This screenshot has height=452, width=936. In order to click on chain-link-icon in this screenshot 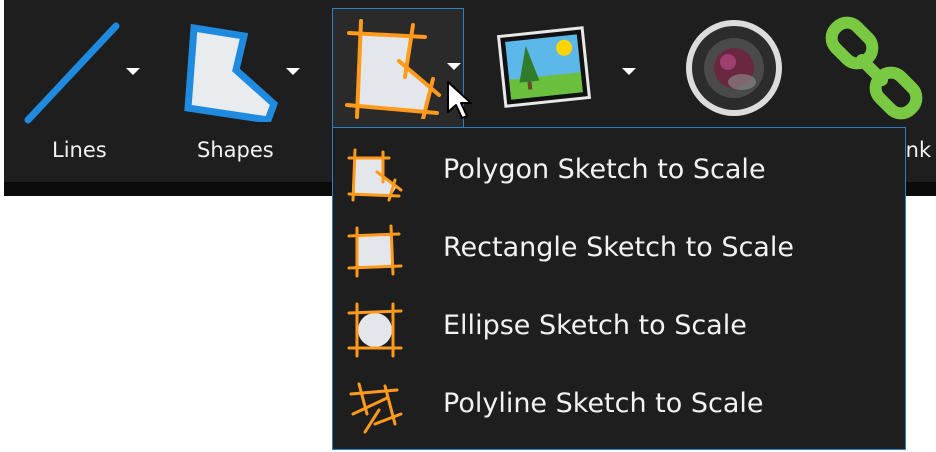, I will do `click(874, 68)`.